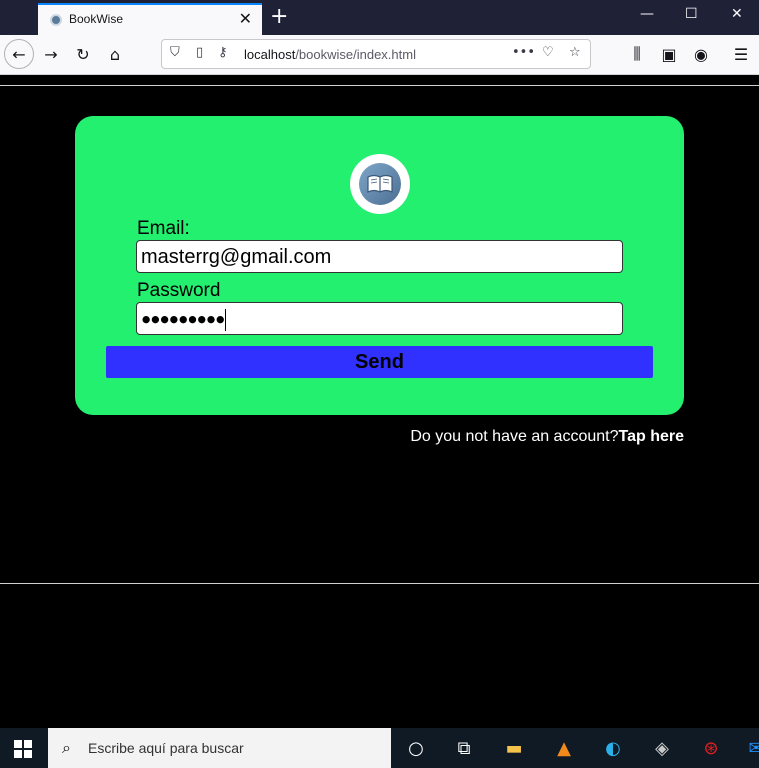  I want to click on windows-start-icon, so click(23, 749).